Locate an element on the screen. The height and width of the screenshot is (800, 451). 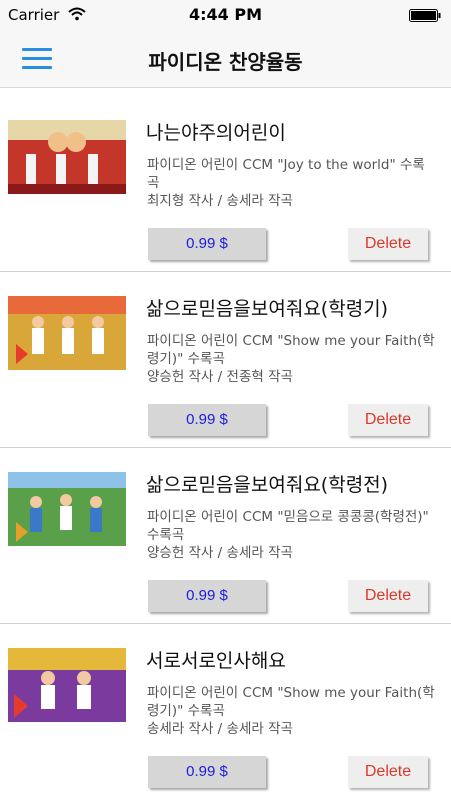
song-title: 나는야주의어린이 is located at coordinates (216, 133).